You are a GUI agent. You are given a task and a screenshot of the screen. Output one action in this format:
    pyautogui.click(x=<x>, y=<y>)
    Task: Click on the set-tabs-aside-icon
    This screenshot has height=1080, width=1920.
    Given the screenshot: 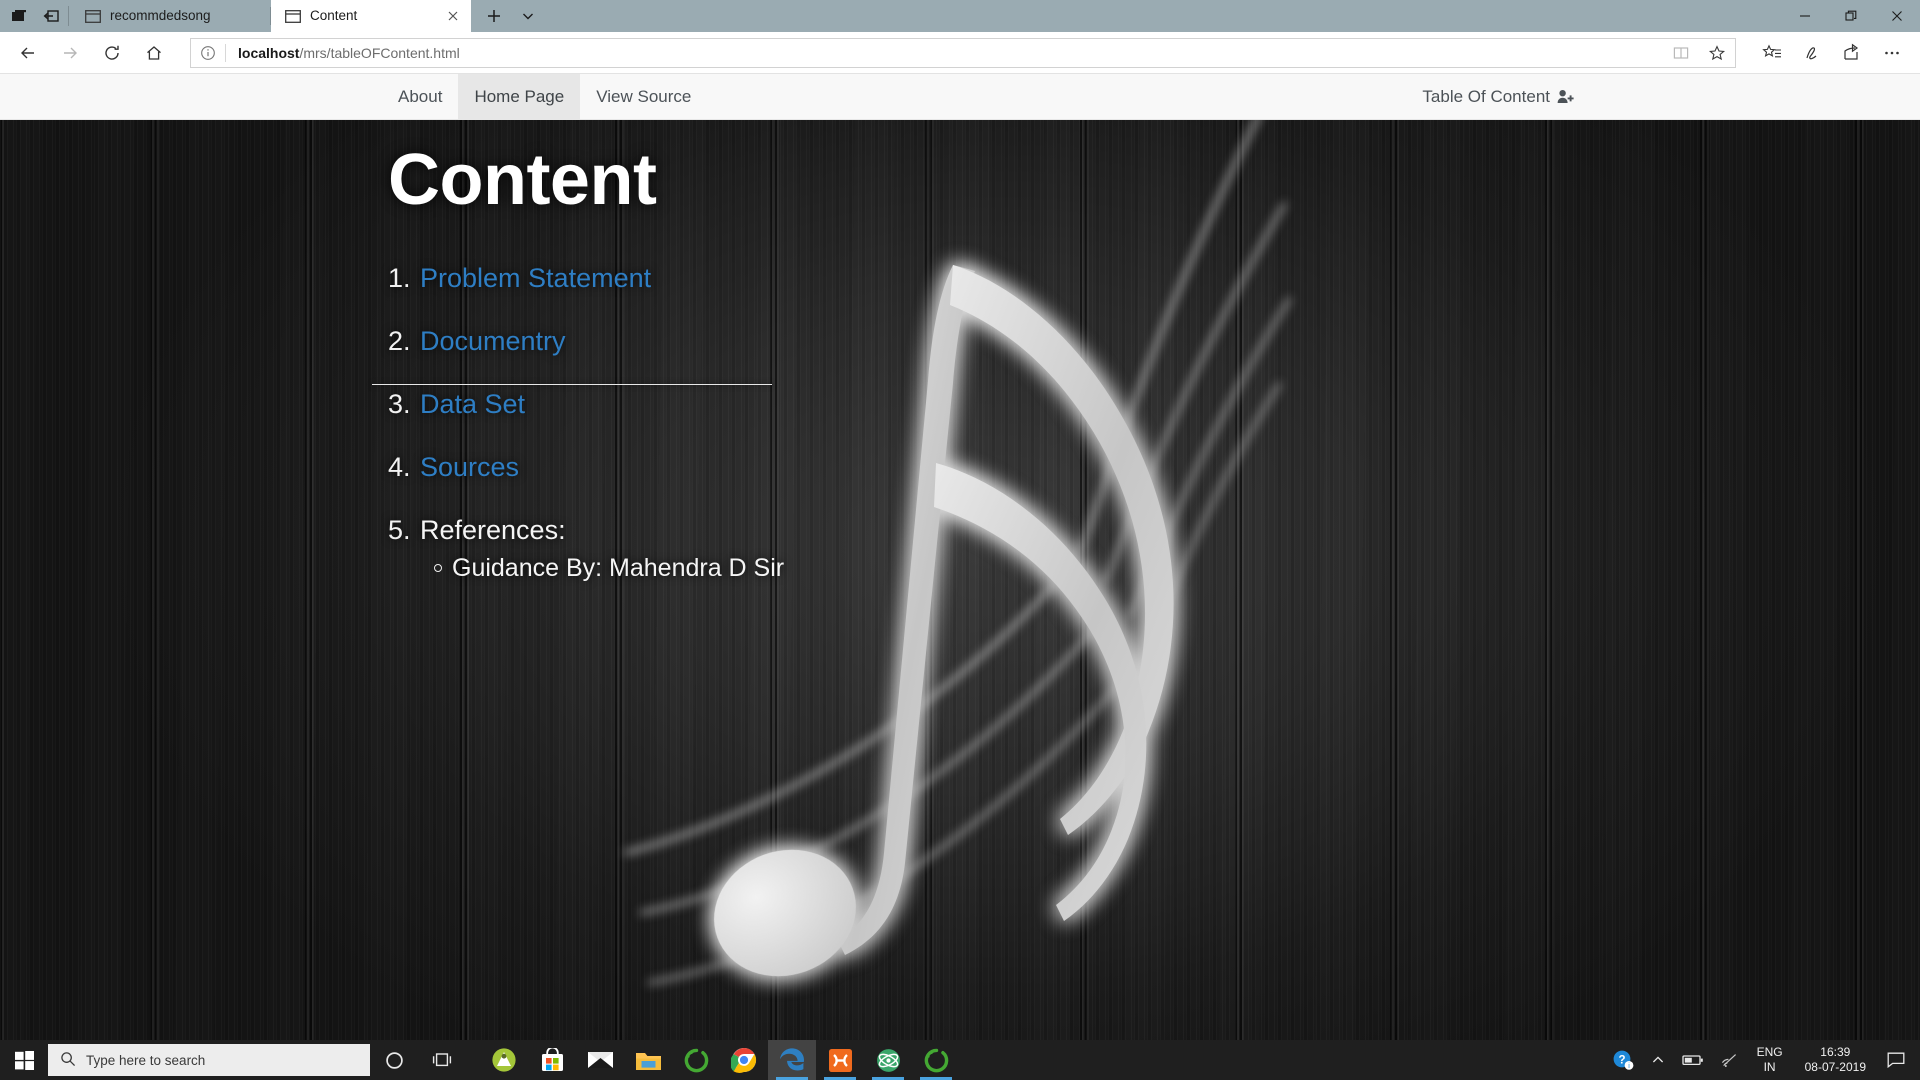 What is the action you would take?
    pyautogui.click(x=51, y=16)
    